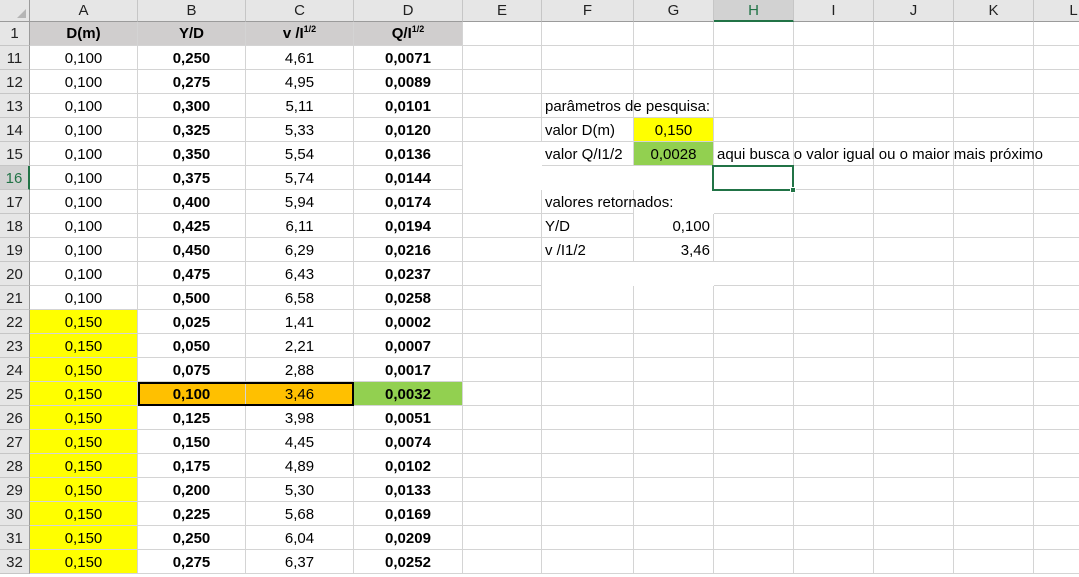  What do you see at coordinates (588, 154) in the screenshot?
I see `q-value-label: valor Q/I1/2` at bounding box center [588, 154].